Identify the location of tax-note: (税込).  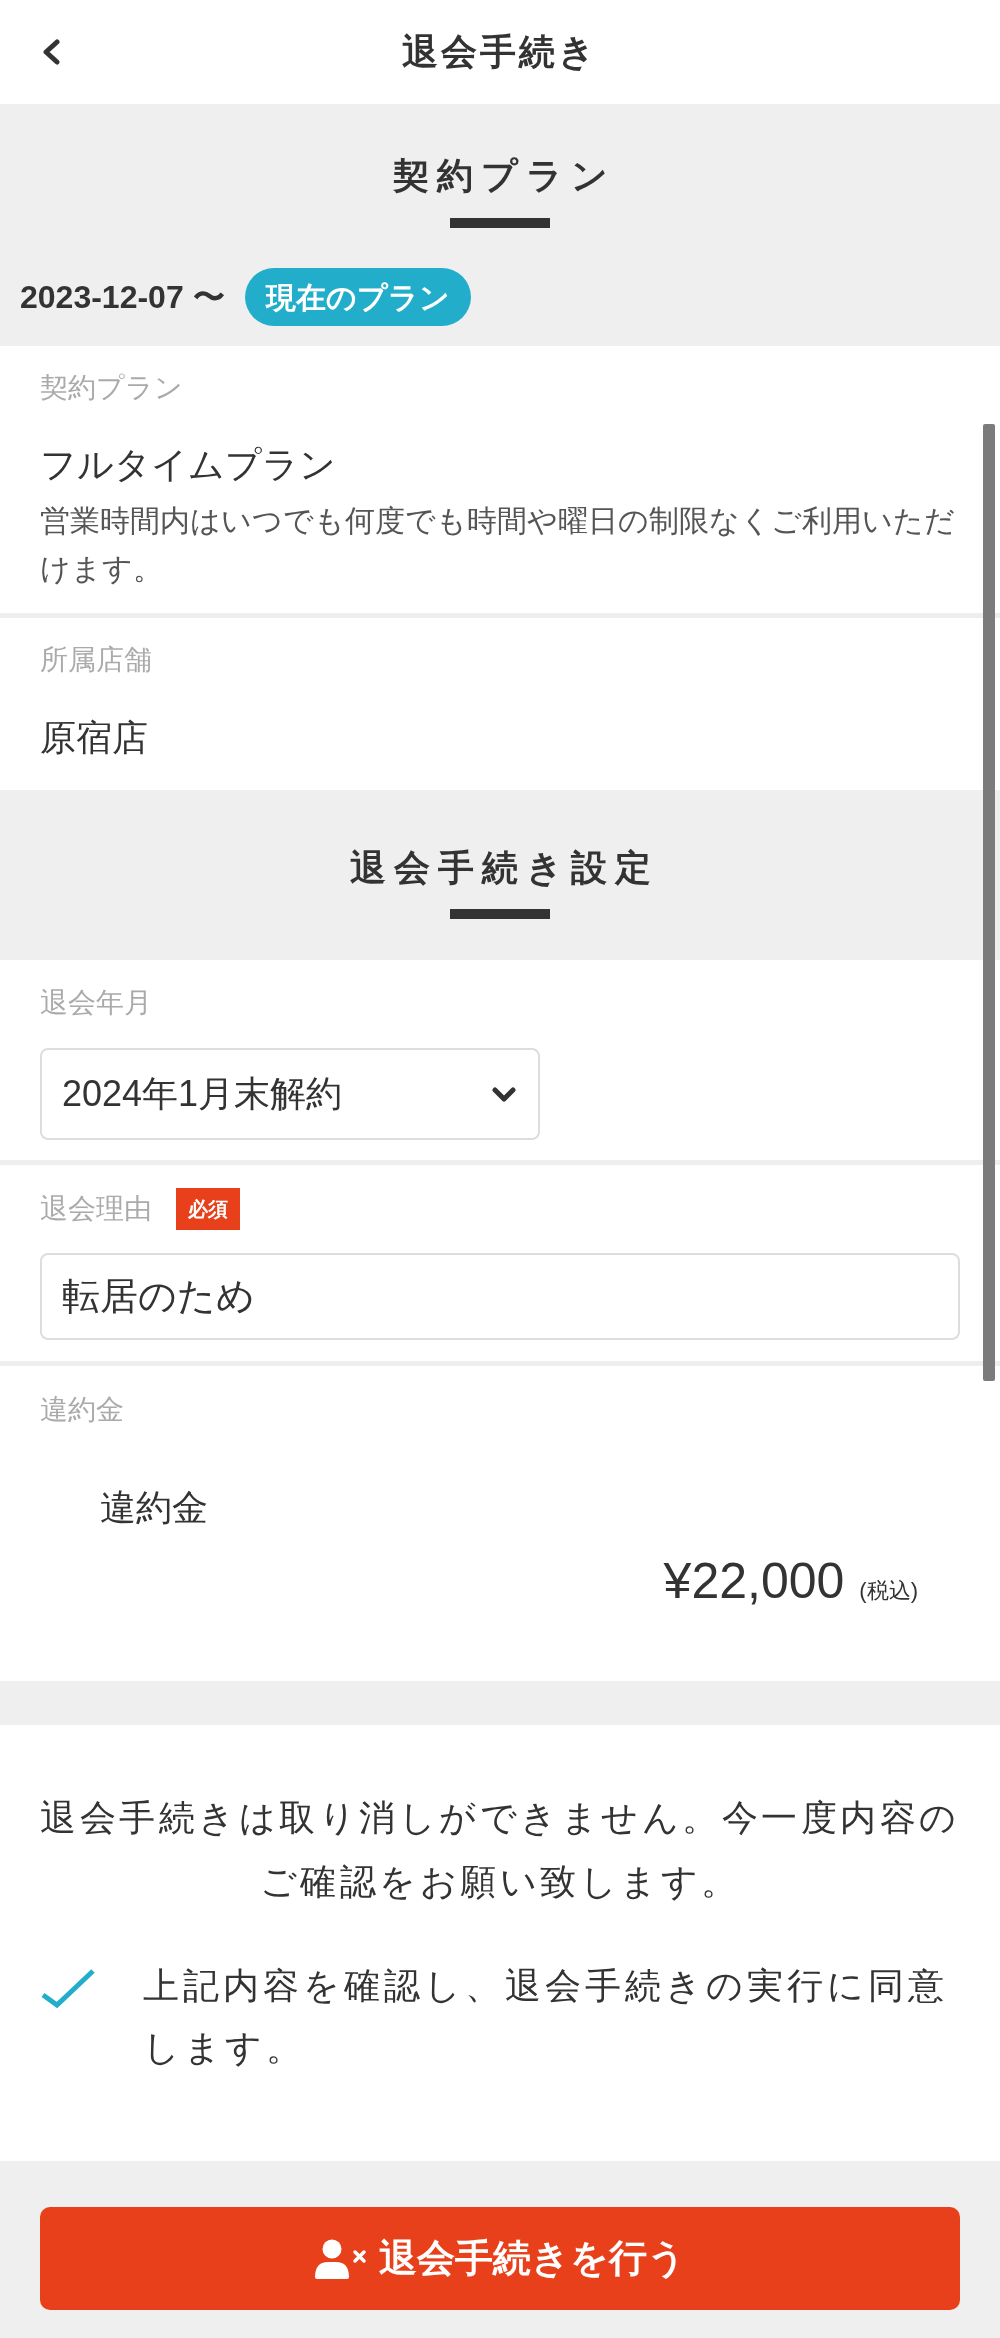
(888, 1591).